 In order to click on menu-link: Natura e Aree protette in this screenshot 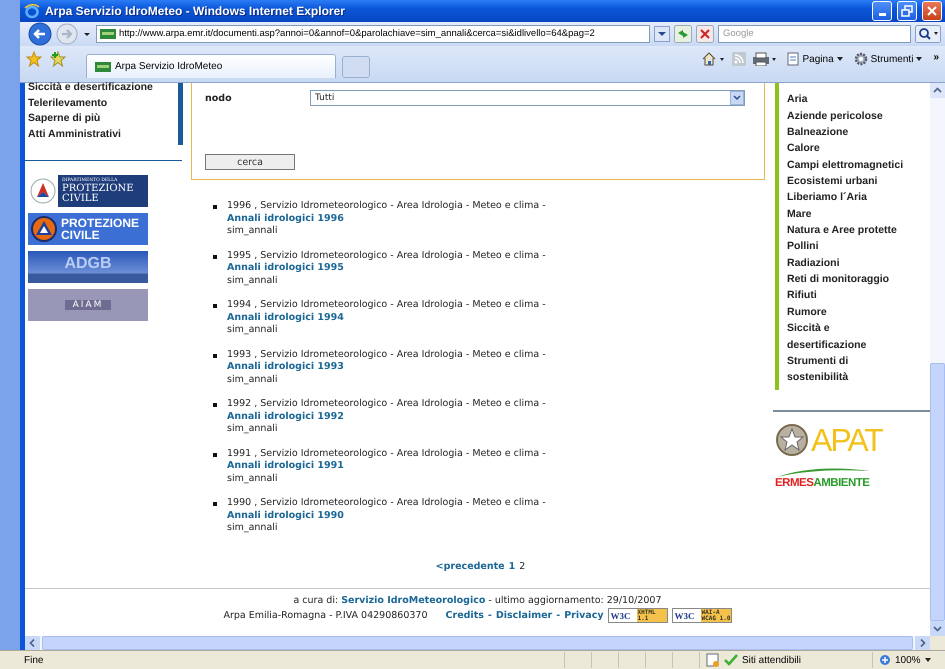, I will do `click(842, 230)`.